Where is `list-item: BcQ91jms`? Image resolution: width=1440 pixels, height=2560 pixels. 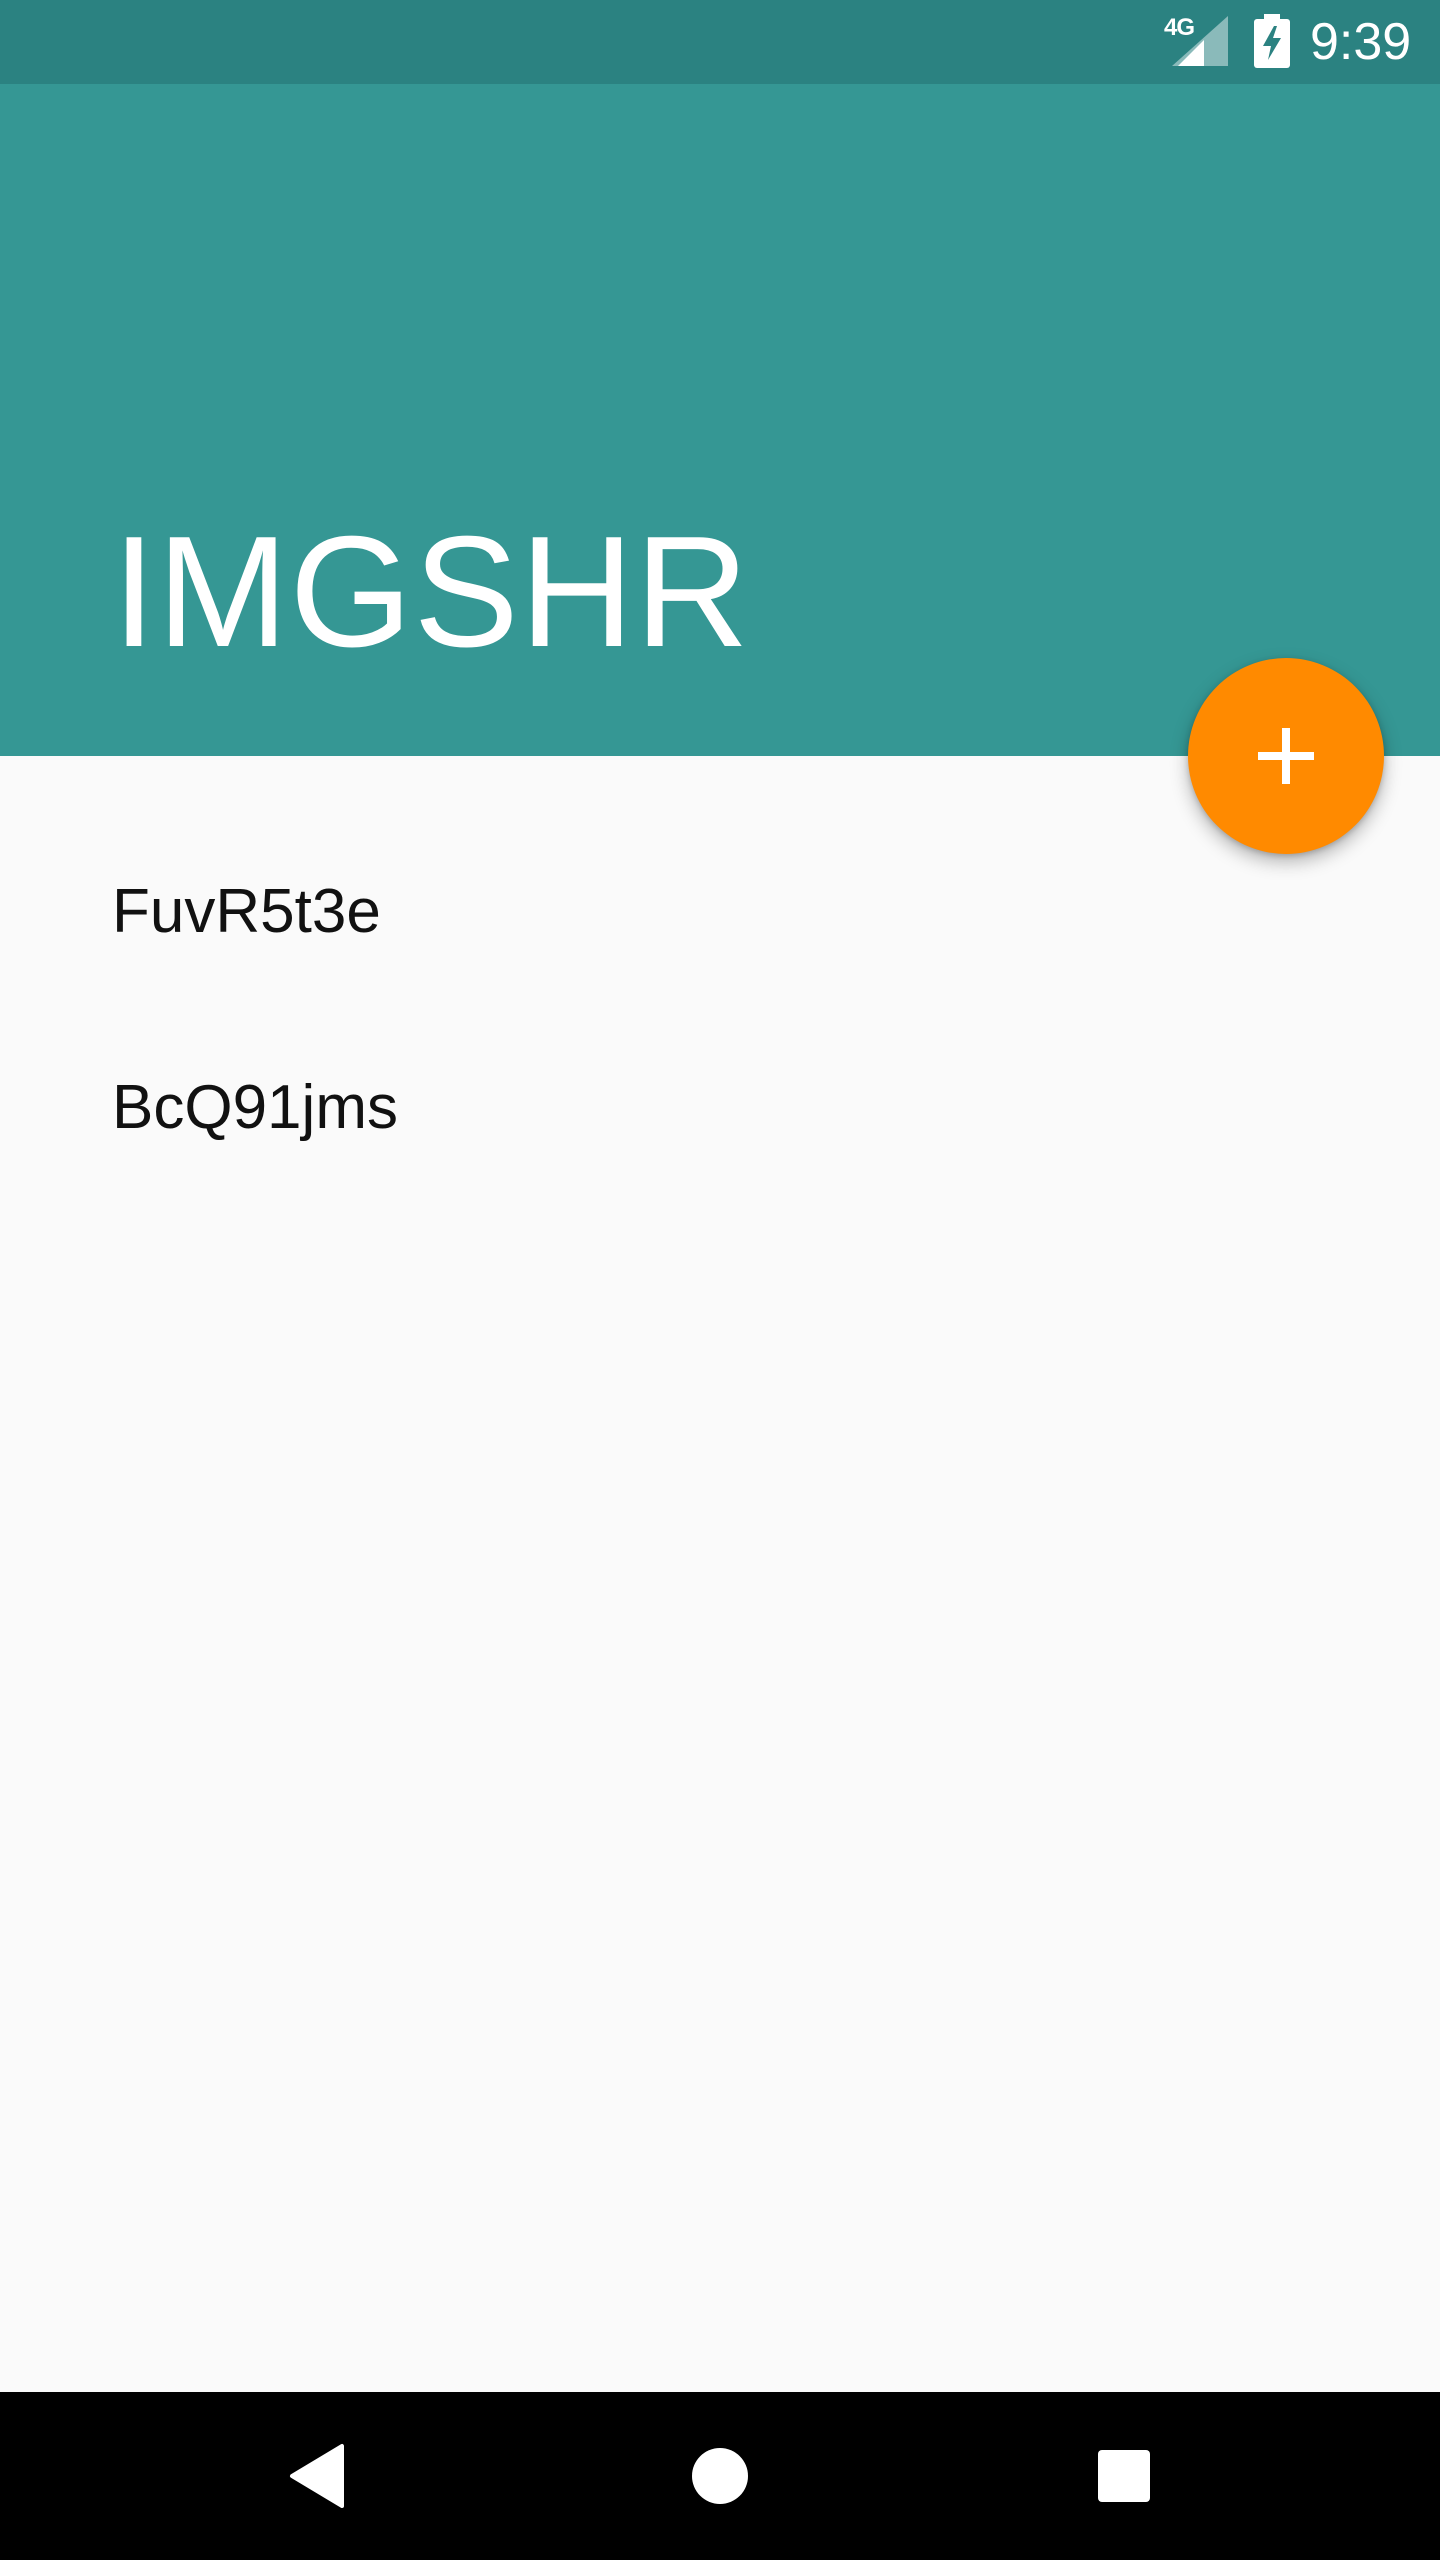
list-item: BcQ91jms is located at coordinates (720, 1050).